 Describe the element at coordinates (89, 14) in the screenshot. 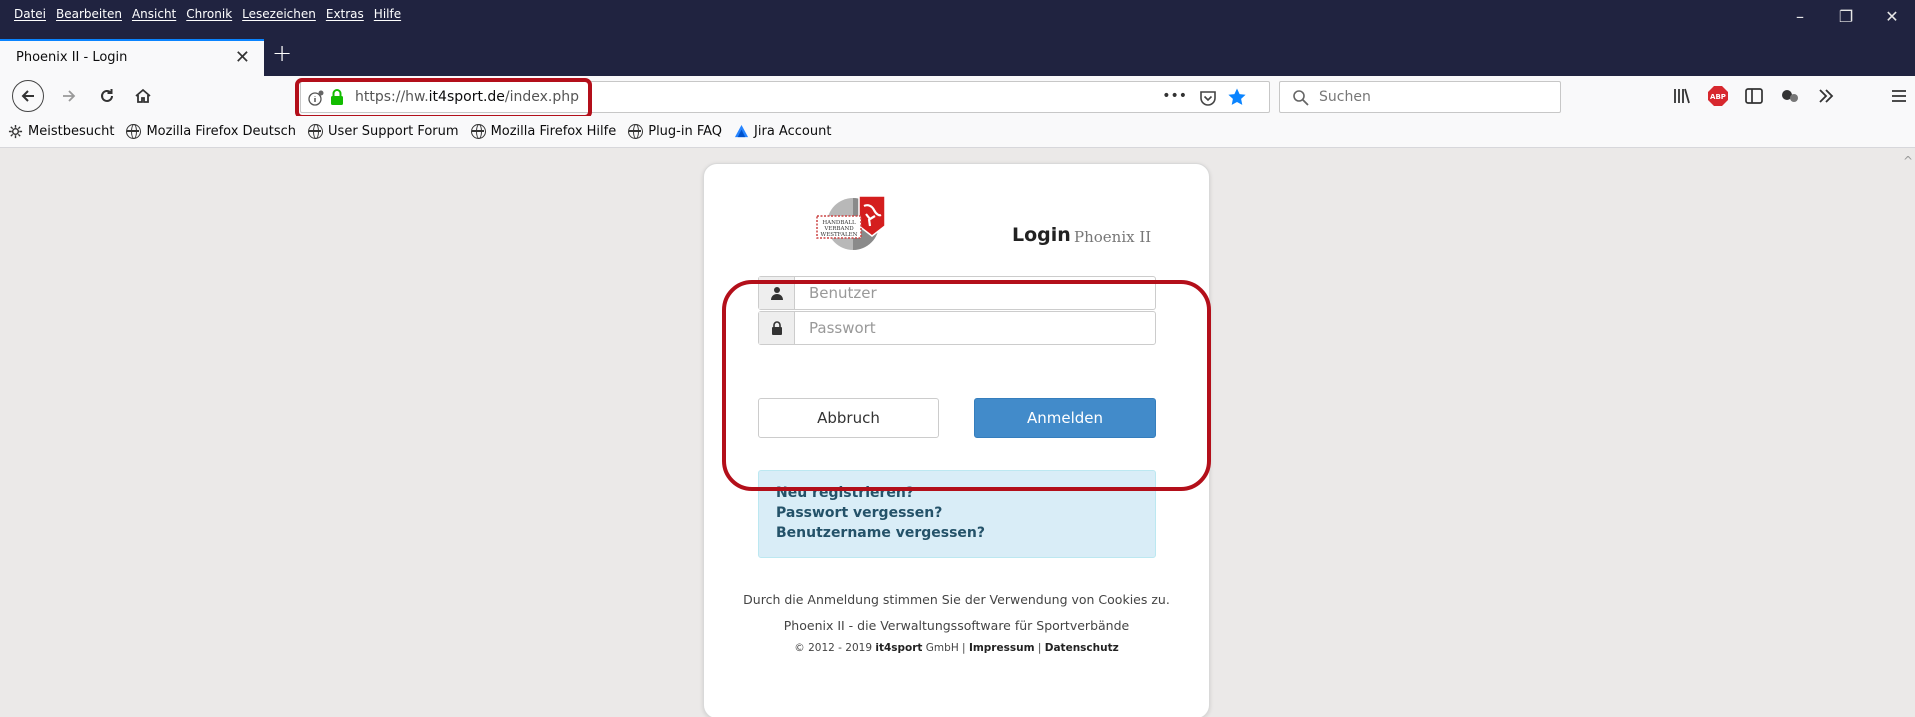

I see `menu-bearbeiten: Bearbeiten` at that location.